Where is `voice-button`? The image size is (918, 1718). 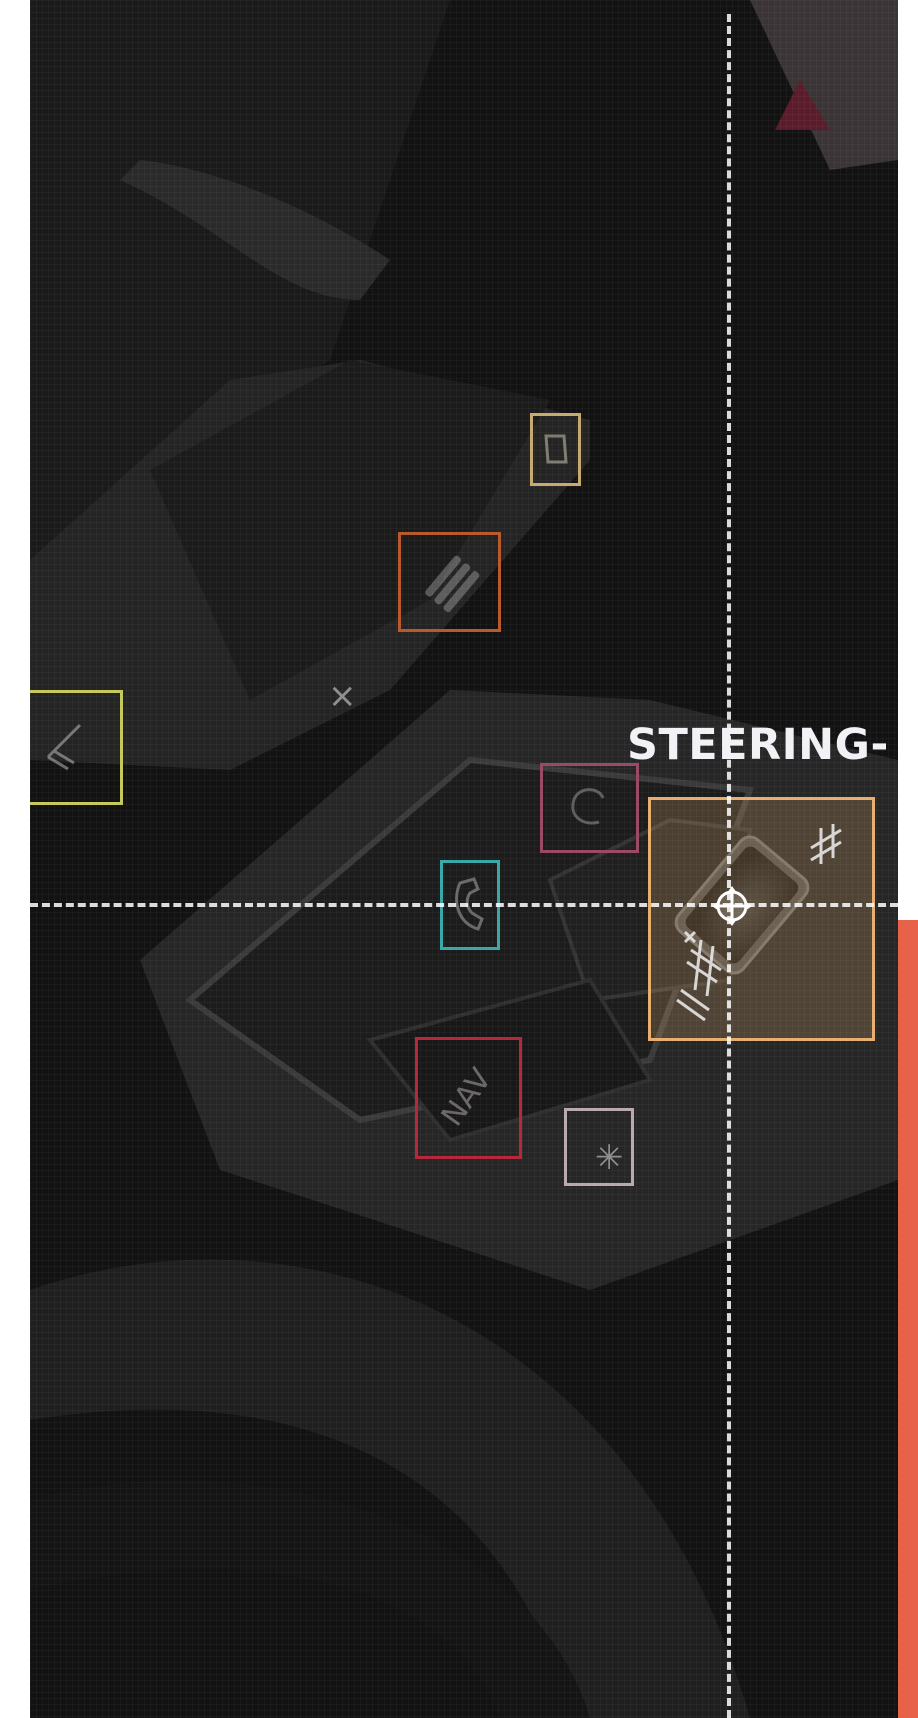
voice-button is located at coordinates (589, 808).